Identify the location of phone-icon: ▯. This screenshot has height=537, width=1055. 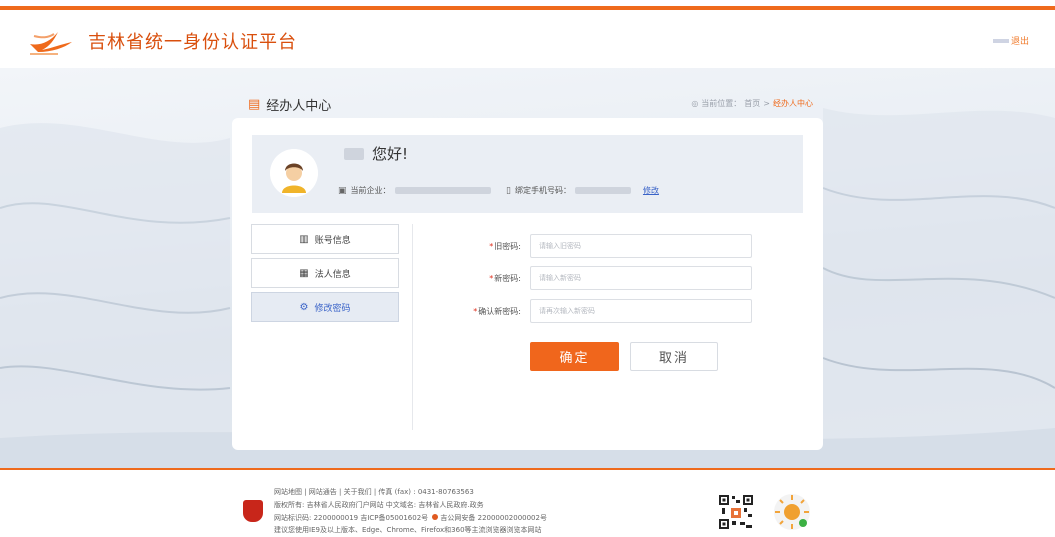
(508, 190).